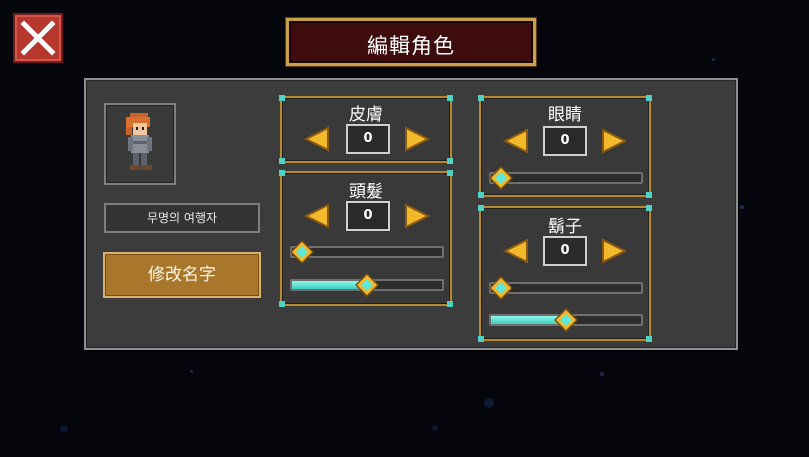 Image resolution: width=809 pixels, height=457 pixels. Describe the element at coordinates (317, 216) in the screenshot. I see `hair-prev-arrow-icon` at that location.